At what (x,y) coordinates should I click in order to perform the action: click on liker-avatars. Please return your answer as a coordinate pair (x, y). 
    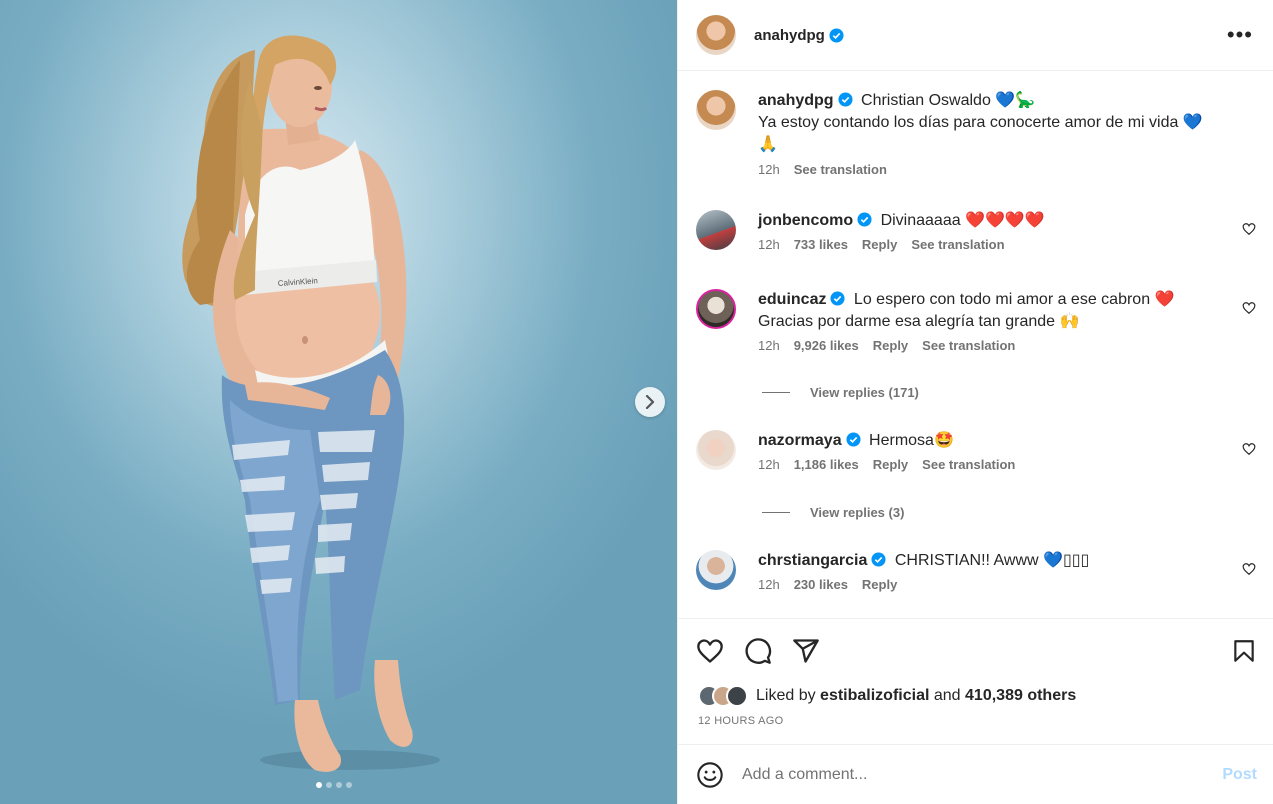
    Looking at the image, I should click on (723, 696).